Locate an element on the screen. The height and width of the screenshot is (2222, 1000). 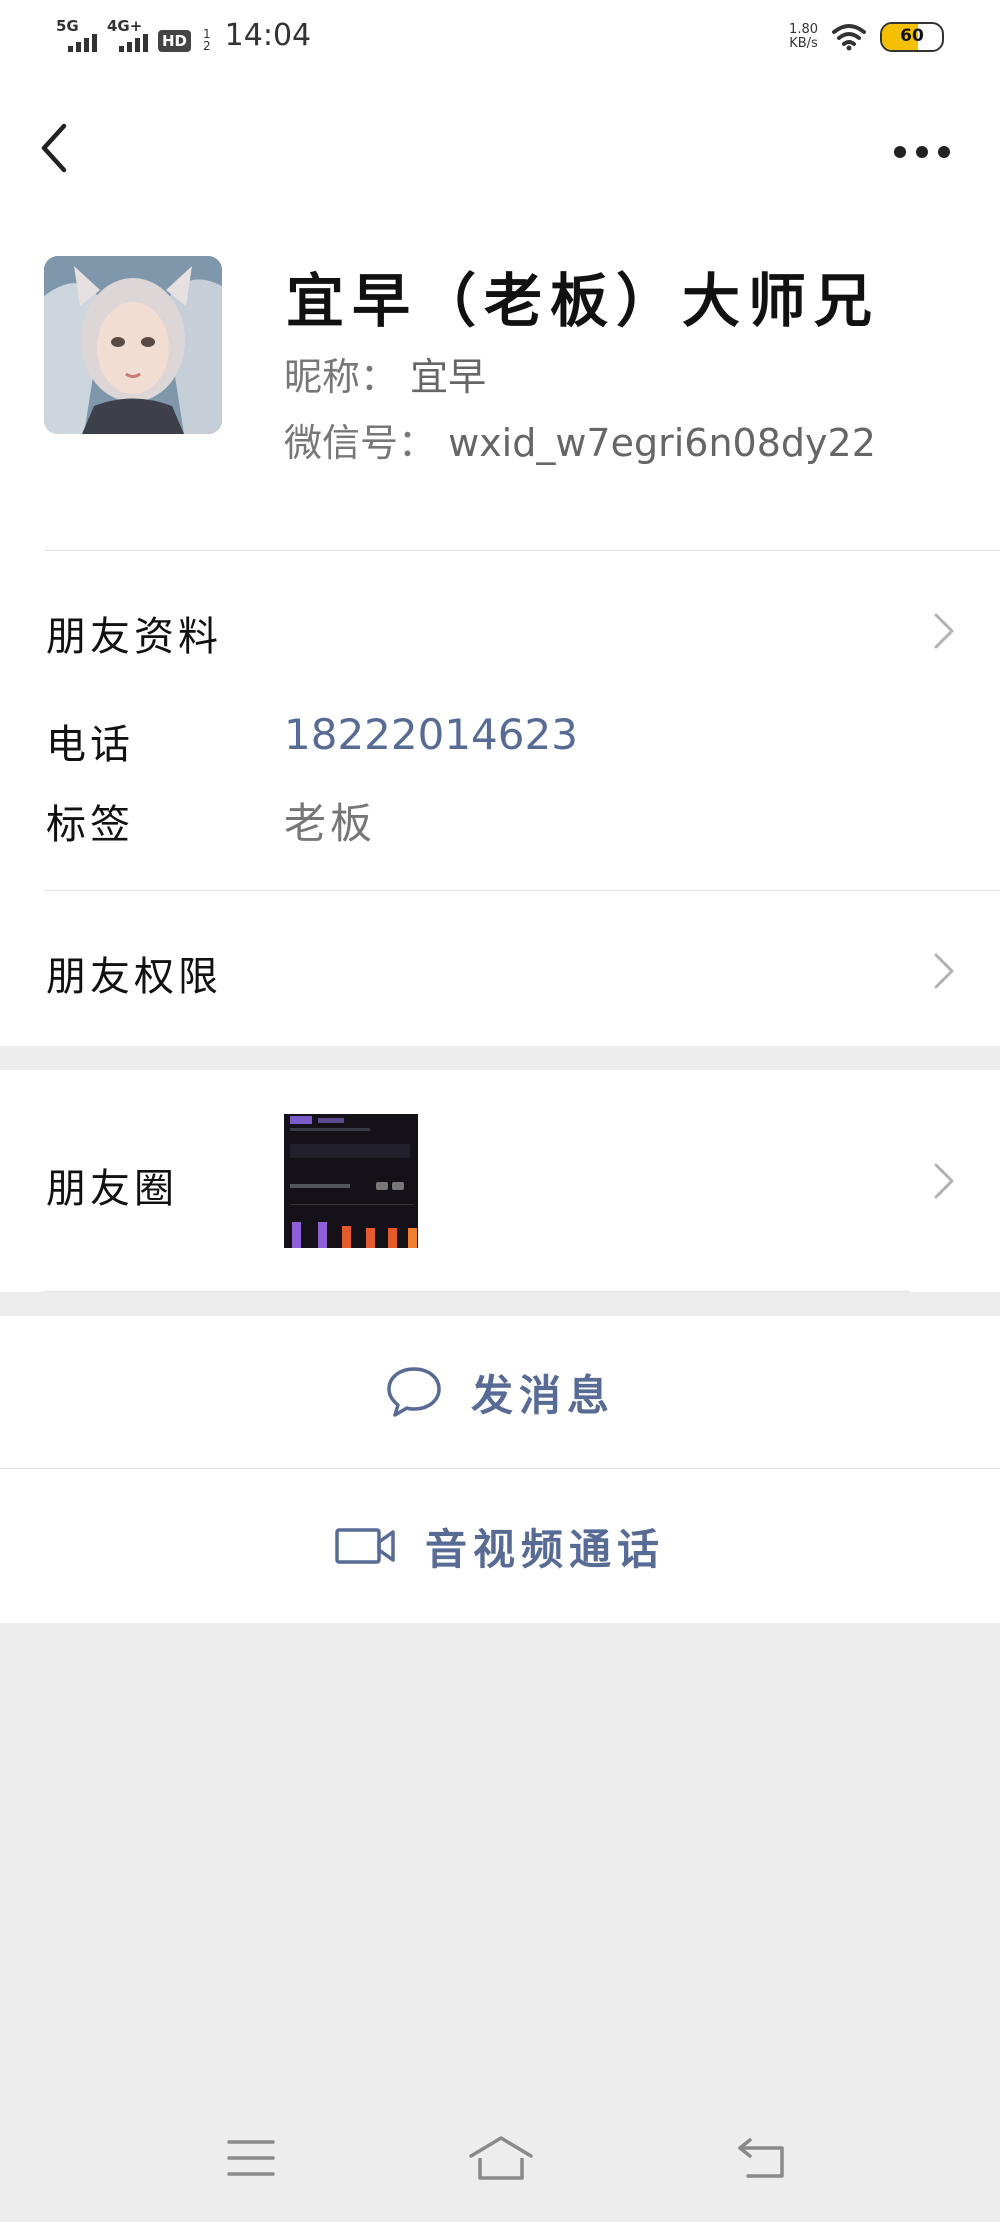
status-left: 5G 4G+ HD 1 2 14:04 is located at coordinates (183, 35).